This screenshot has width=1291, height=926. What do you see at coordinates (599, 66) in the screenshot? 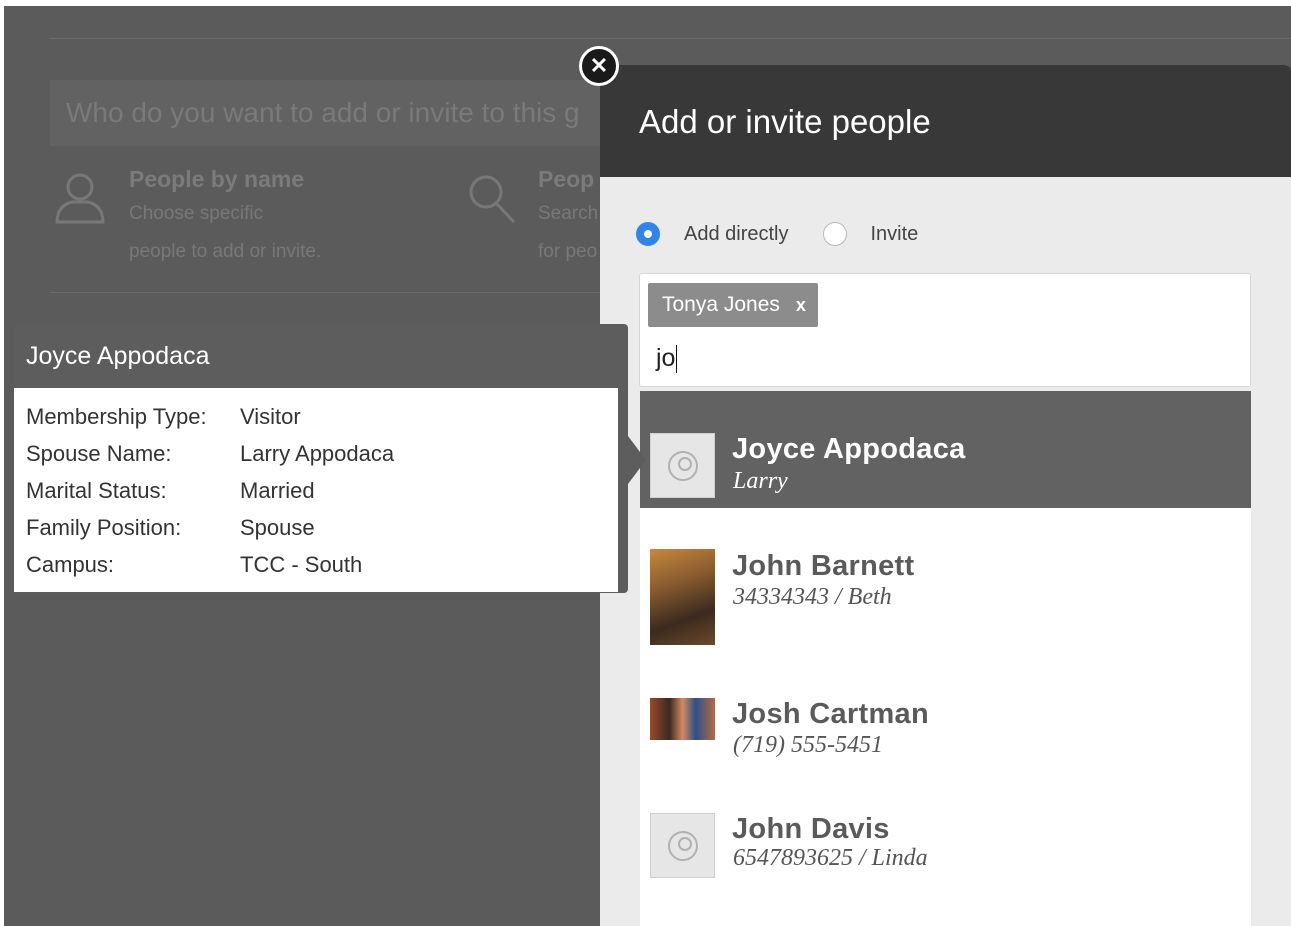
I see `close-icon: ✕` at bounding box center [599, 66].